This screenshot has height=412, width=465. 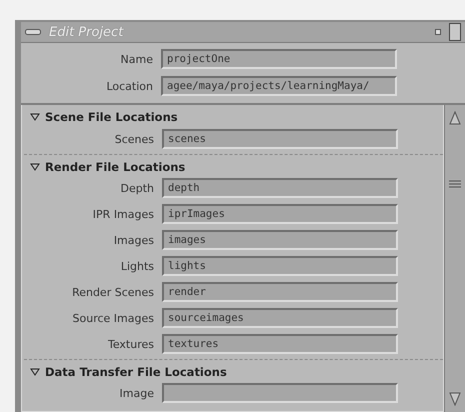 What do you see at coordinates (280, 214) in the screenshot?
I see `text-field: iprImages` at bounding box center [280, 214].